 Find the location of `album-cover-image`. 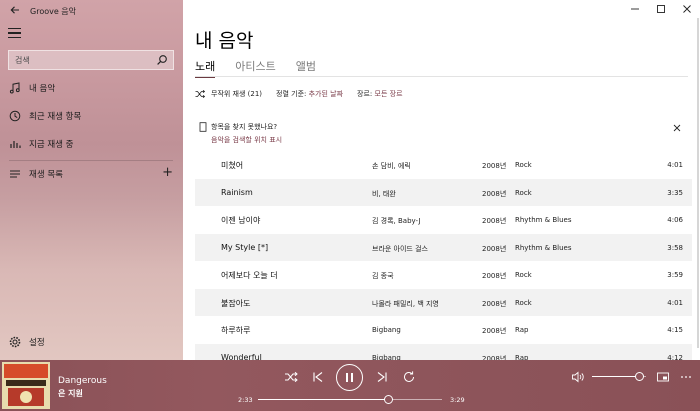

album-cover-image is located at coordinates (26, 385).